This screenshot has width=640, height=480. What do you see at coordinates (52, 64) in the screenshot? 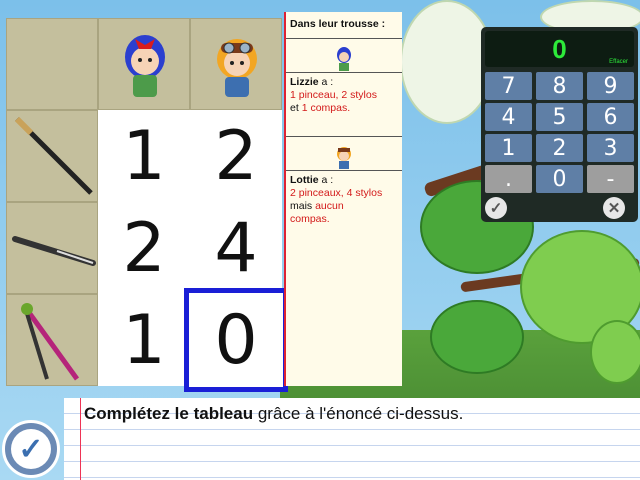
I see `corner-cell` at bounding box center [52, 64].